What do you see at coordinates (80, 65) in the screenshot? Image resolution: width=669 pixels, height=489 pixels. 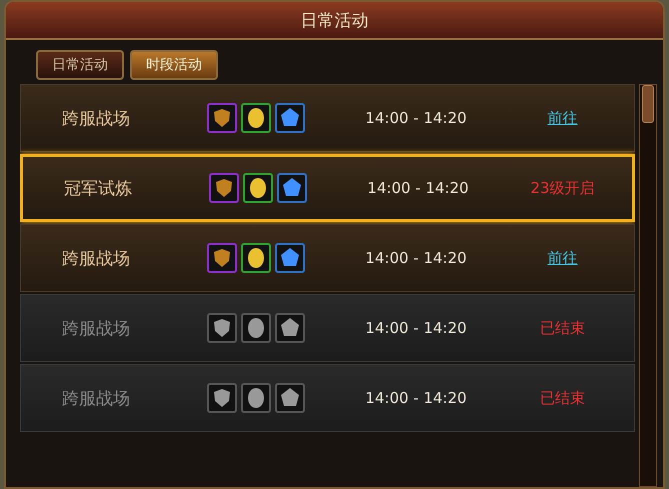 I see `tab: 日常活动` at bounding box center [80, 65].